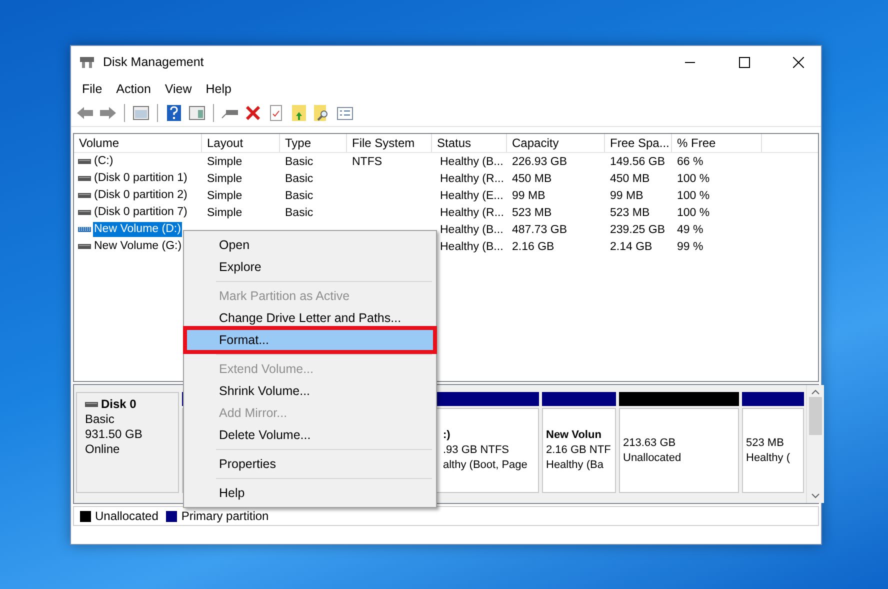  Describe the element at coordinates (253, 113) in the screenshot. I see `delete-button` at that location.